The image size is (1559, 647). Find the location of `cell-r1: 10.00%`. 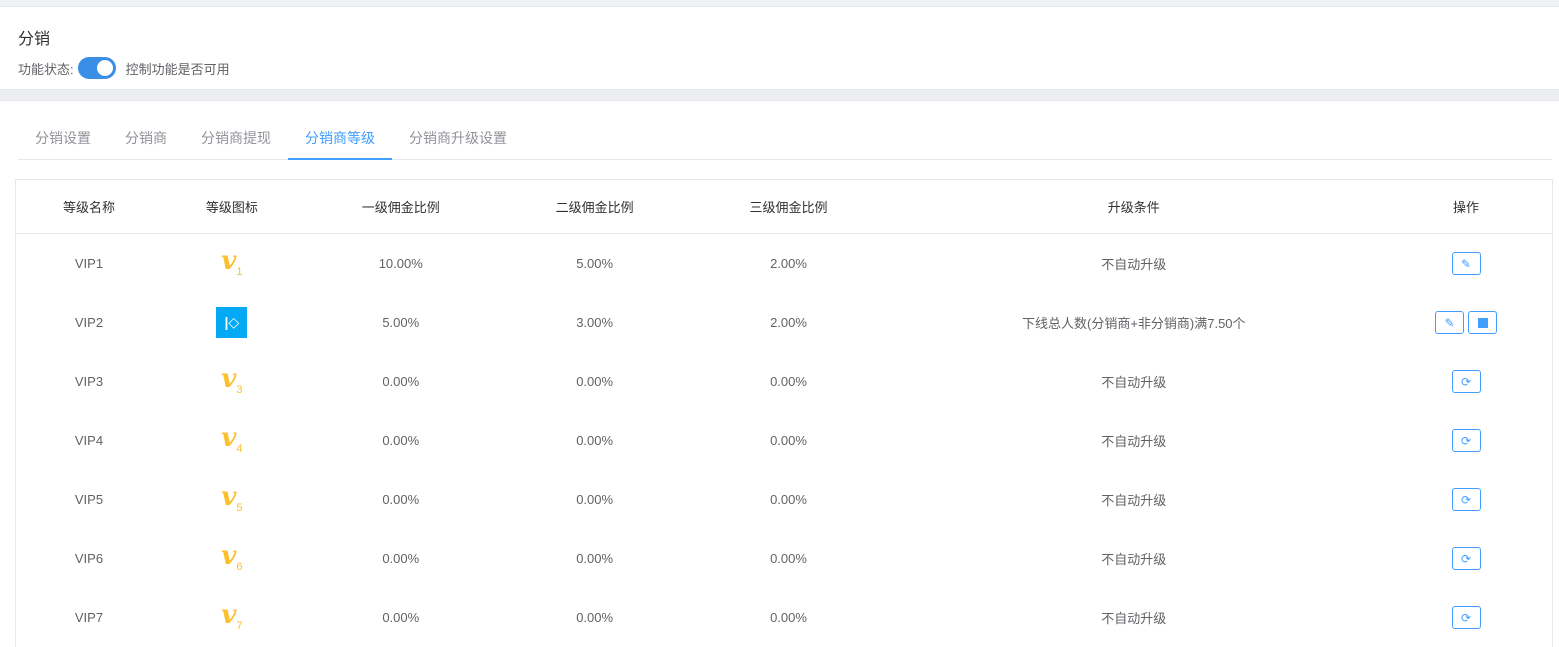

cell-r1: 10.00% is located at coordinates (400, 263).